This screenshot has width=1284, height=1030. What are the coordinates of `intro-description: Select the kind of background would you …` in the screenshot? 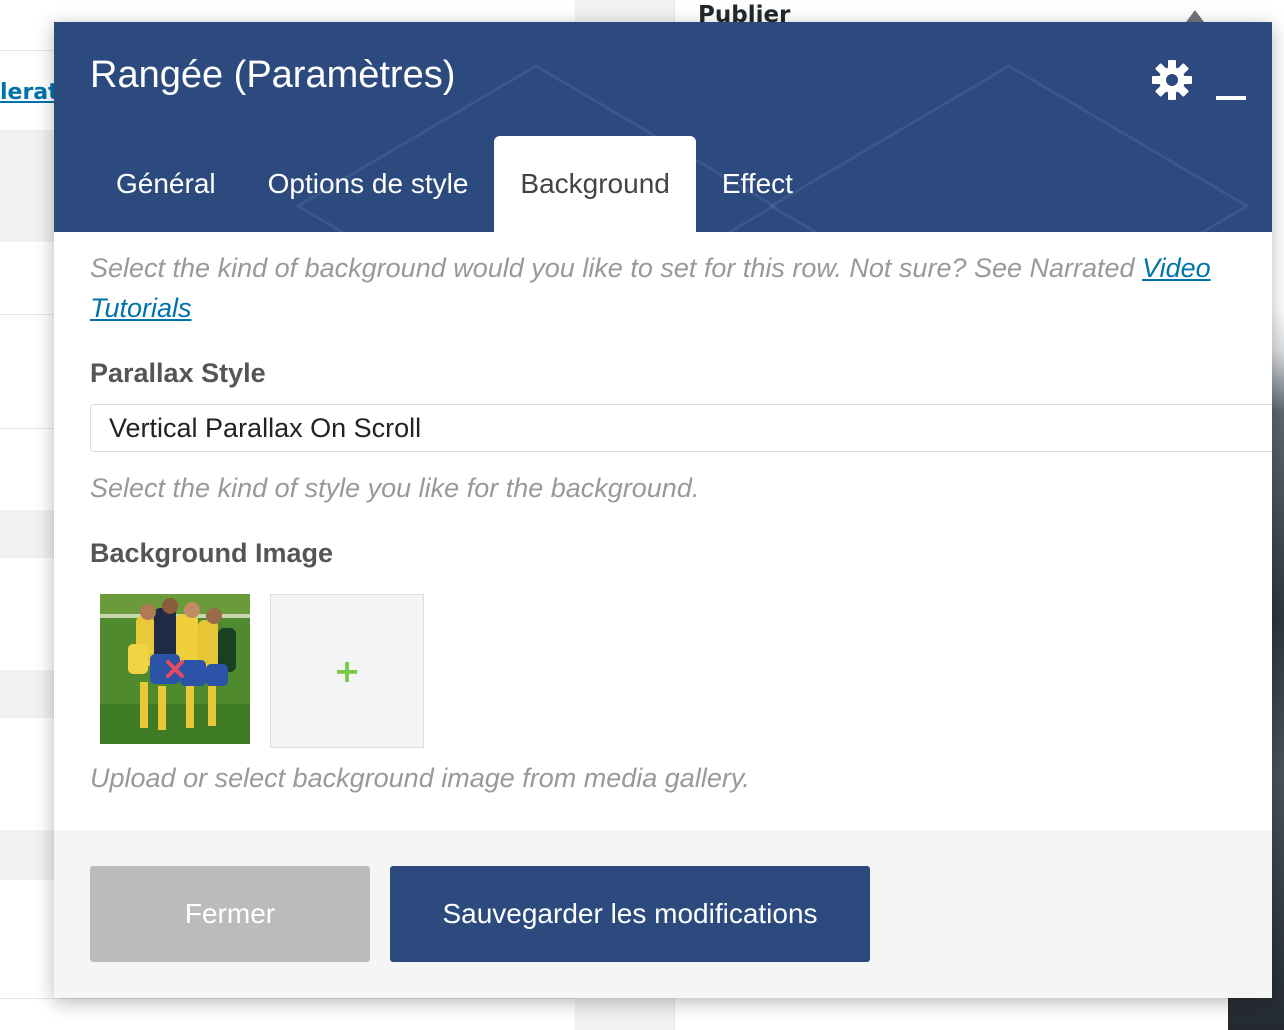 It's located at (670, 288).